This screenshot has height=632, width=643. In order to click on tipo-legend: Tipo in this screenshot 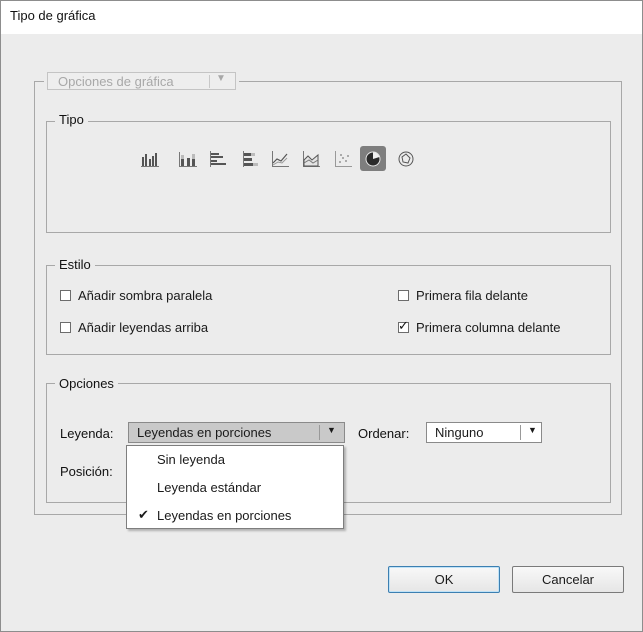, I will do `click(71, 119)`.